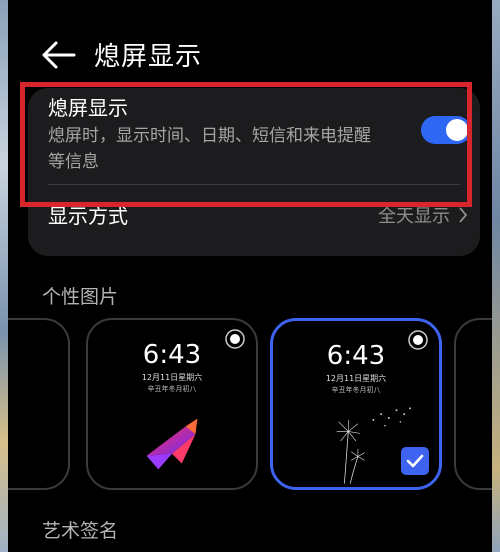  I want to click on checkmark-icon, so click(415, 461).